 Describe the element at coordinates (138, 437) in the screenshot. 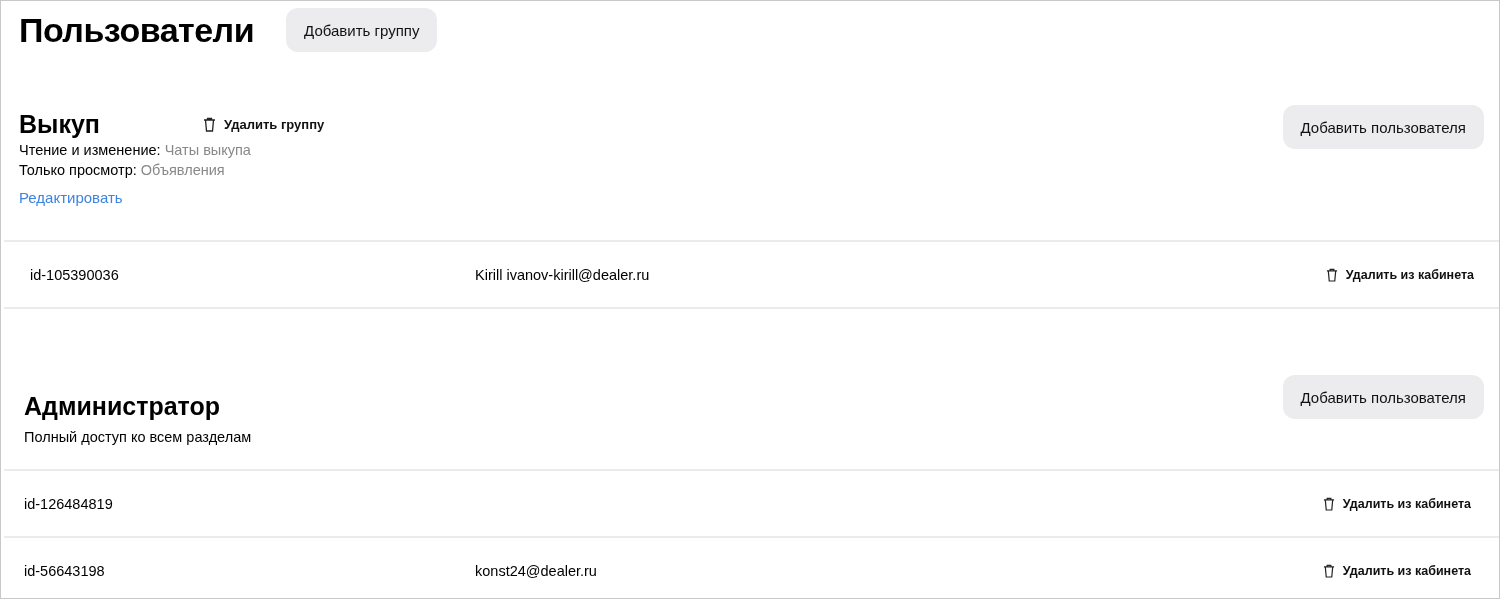

I see `group-description: Полный доступ ко всем разделам` at that location.